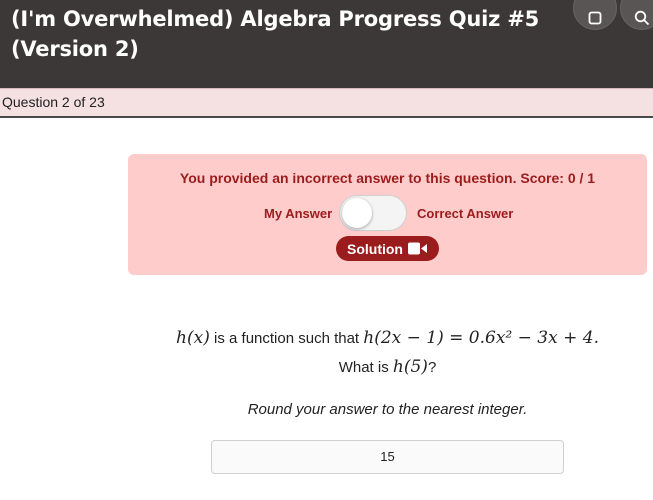  I want to click on solution-label: Solution, so click(375, 248).